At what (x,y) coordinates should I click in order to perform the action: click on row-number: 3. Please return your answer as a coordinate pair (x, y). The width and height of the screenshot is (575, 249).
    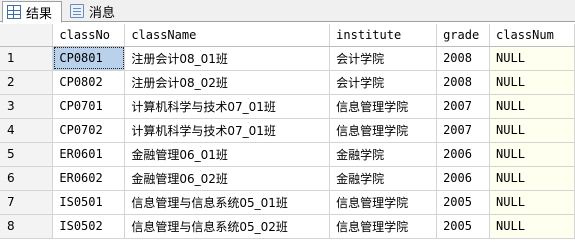
    Looking at the image, I should click on (27, 106).